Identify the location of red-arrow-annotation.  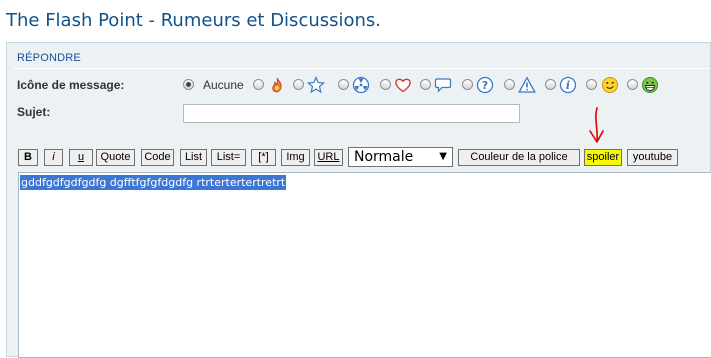
(596, 125).